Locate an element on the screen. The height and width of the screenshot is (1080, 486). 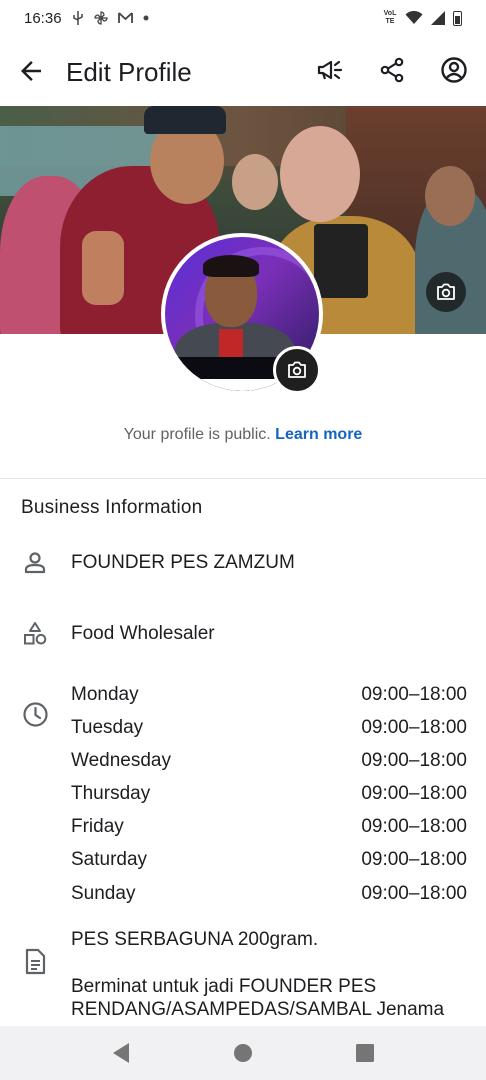
hours-row: Sunday 09:00–18:00 is located at coordinates (269, 893).